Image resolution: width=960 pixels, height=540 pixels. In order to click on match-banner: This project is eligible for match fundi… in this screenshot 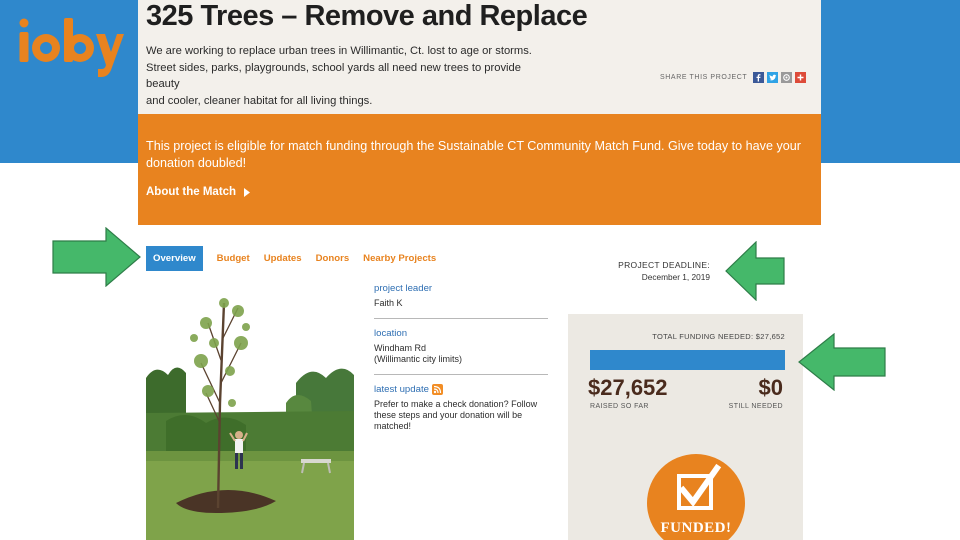, I will do `click(479, 169)`.